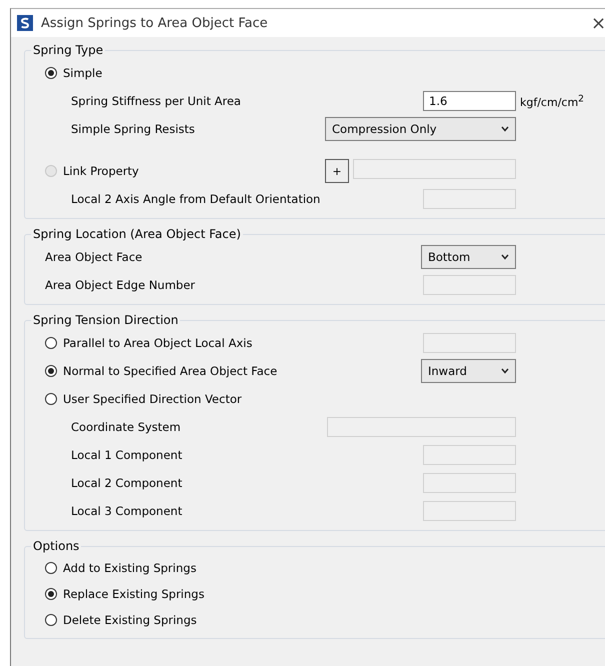 Image resolution: width=605 pixels, height=666 pixels. I want to click on field-label: Local 3 Component, so click(127, 511).